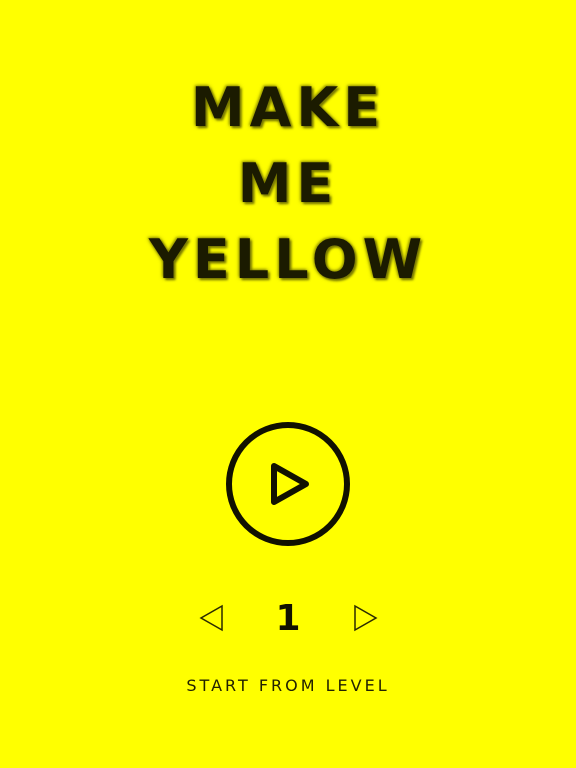 The width and height of the screenshot is (576, 768). Describe the element at coordinates (288, 107) in the screenshot. I see `title-line-1: MAKE` at that location.